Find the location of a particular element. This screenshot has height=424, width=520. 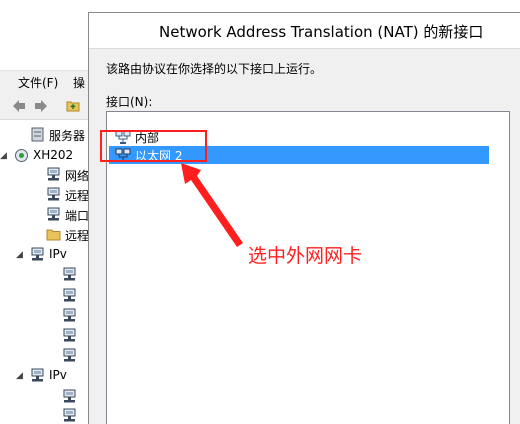

annotation-highlight-box is located at coordinates (153, 146).